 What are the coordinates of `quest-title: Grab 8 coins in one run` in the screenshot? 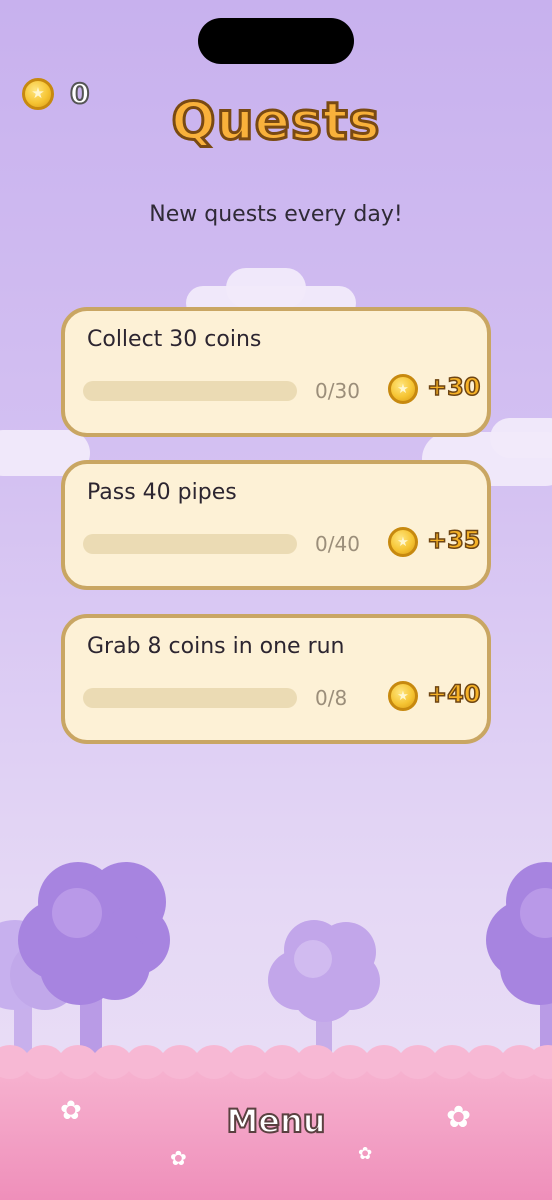 It's located at (216, 646).